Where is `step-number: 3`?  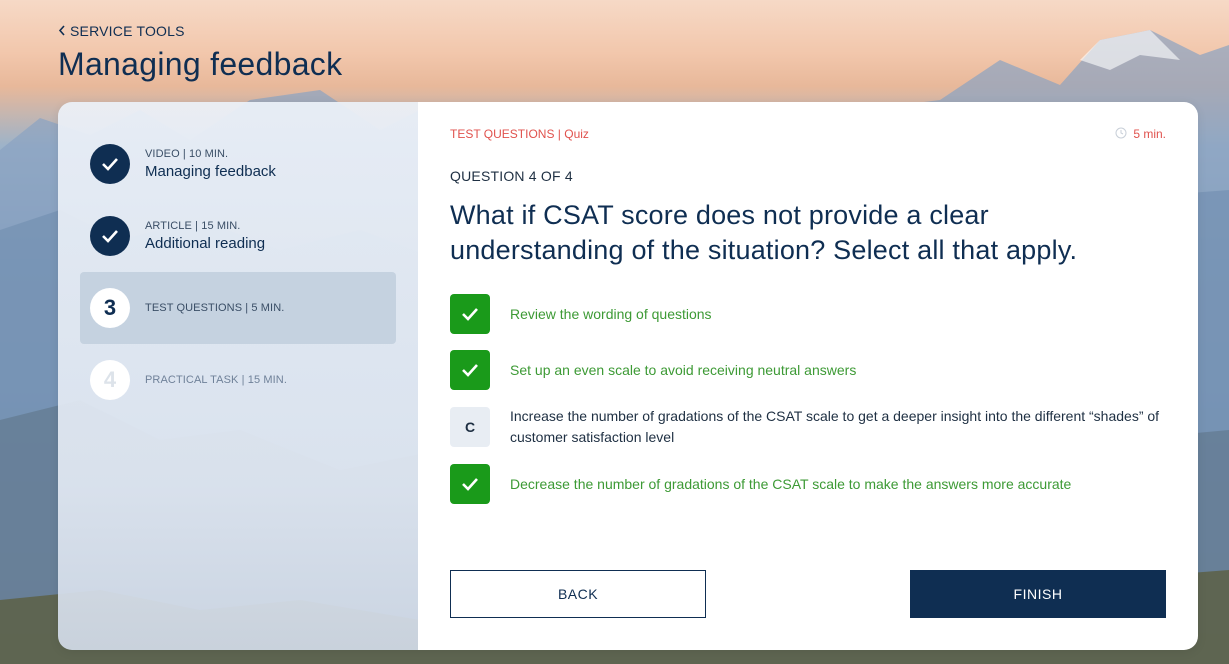
step-number: 3 is located at coordinates (110, 308).